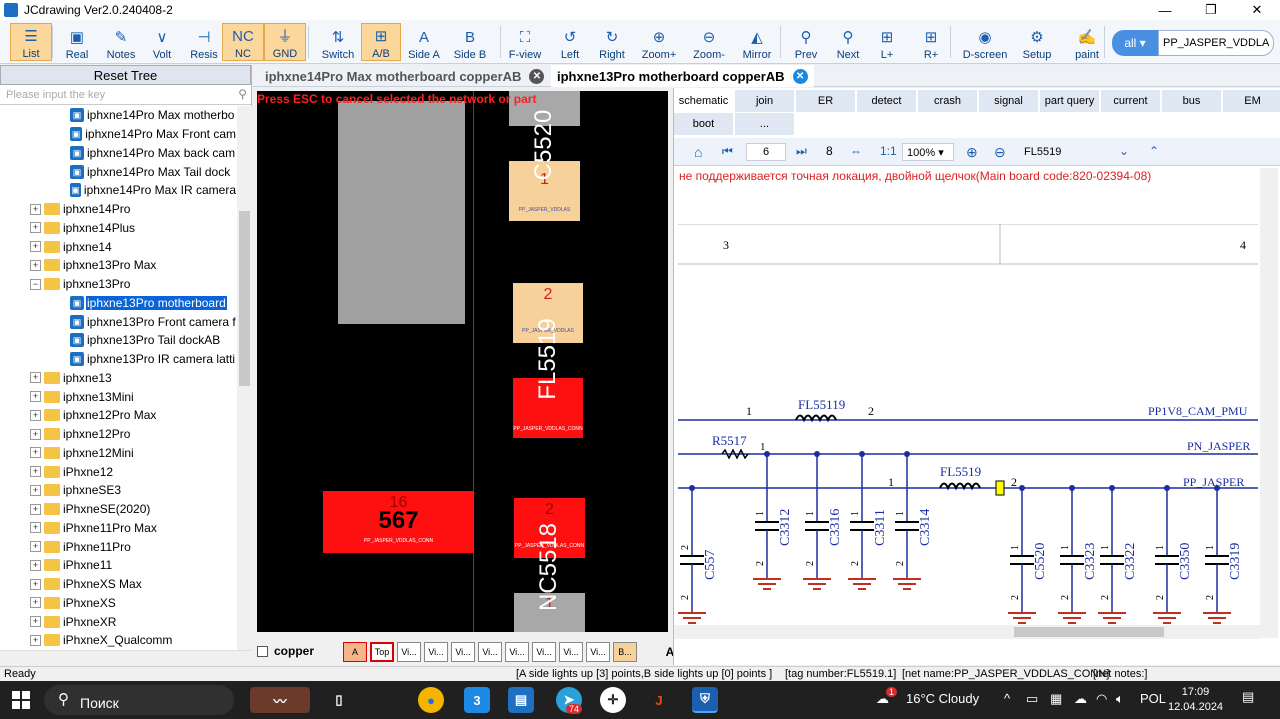  I want to click on clock: 17:09 12.04.2024, so click(1195, 700).